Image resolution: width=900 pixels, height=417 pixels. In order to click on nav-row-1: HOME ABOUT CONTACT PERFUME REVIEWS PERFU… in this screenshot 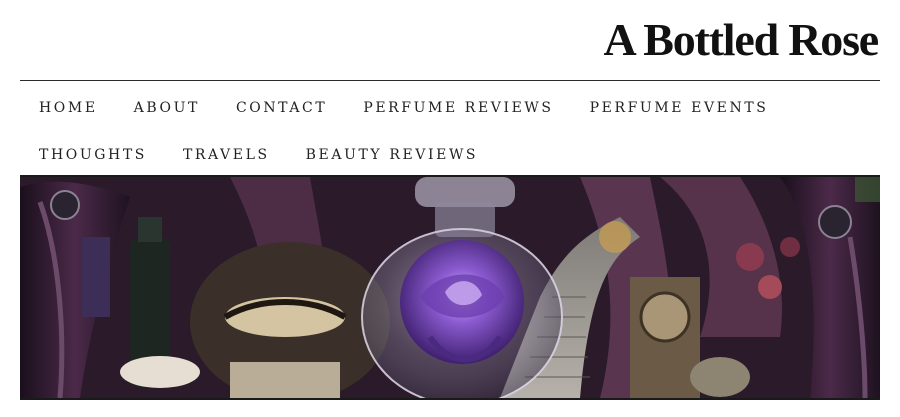, I will do `click(459, 107)`.